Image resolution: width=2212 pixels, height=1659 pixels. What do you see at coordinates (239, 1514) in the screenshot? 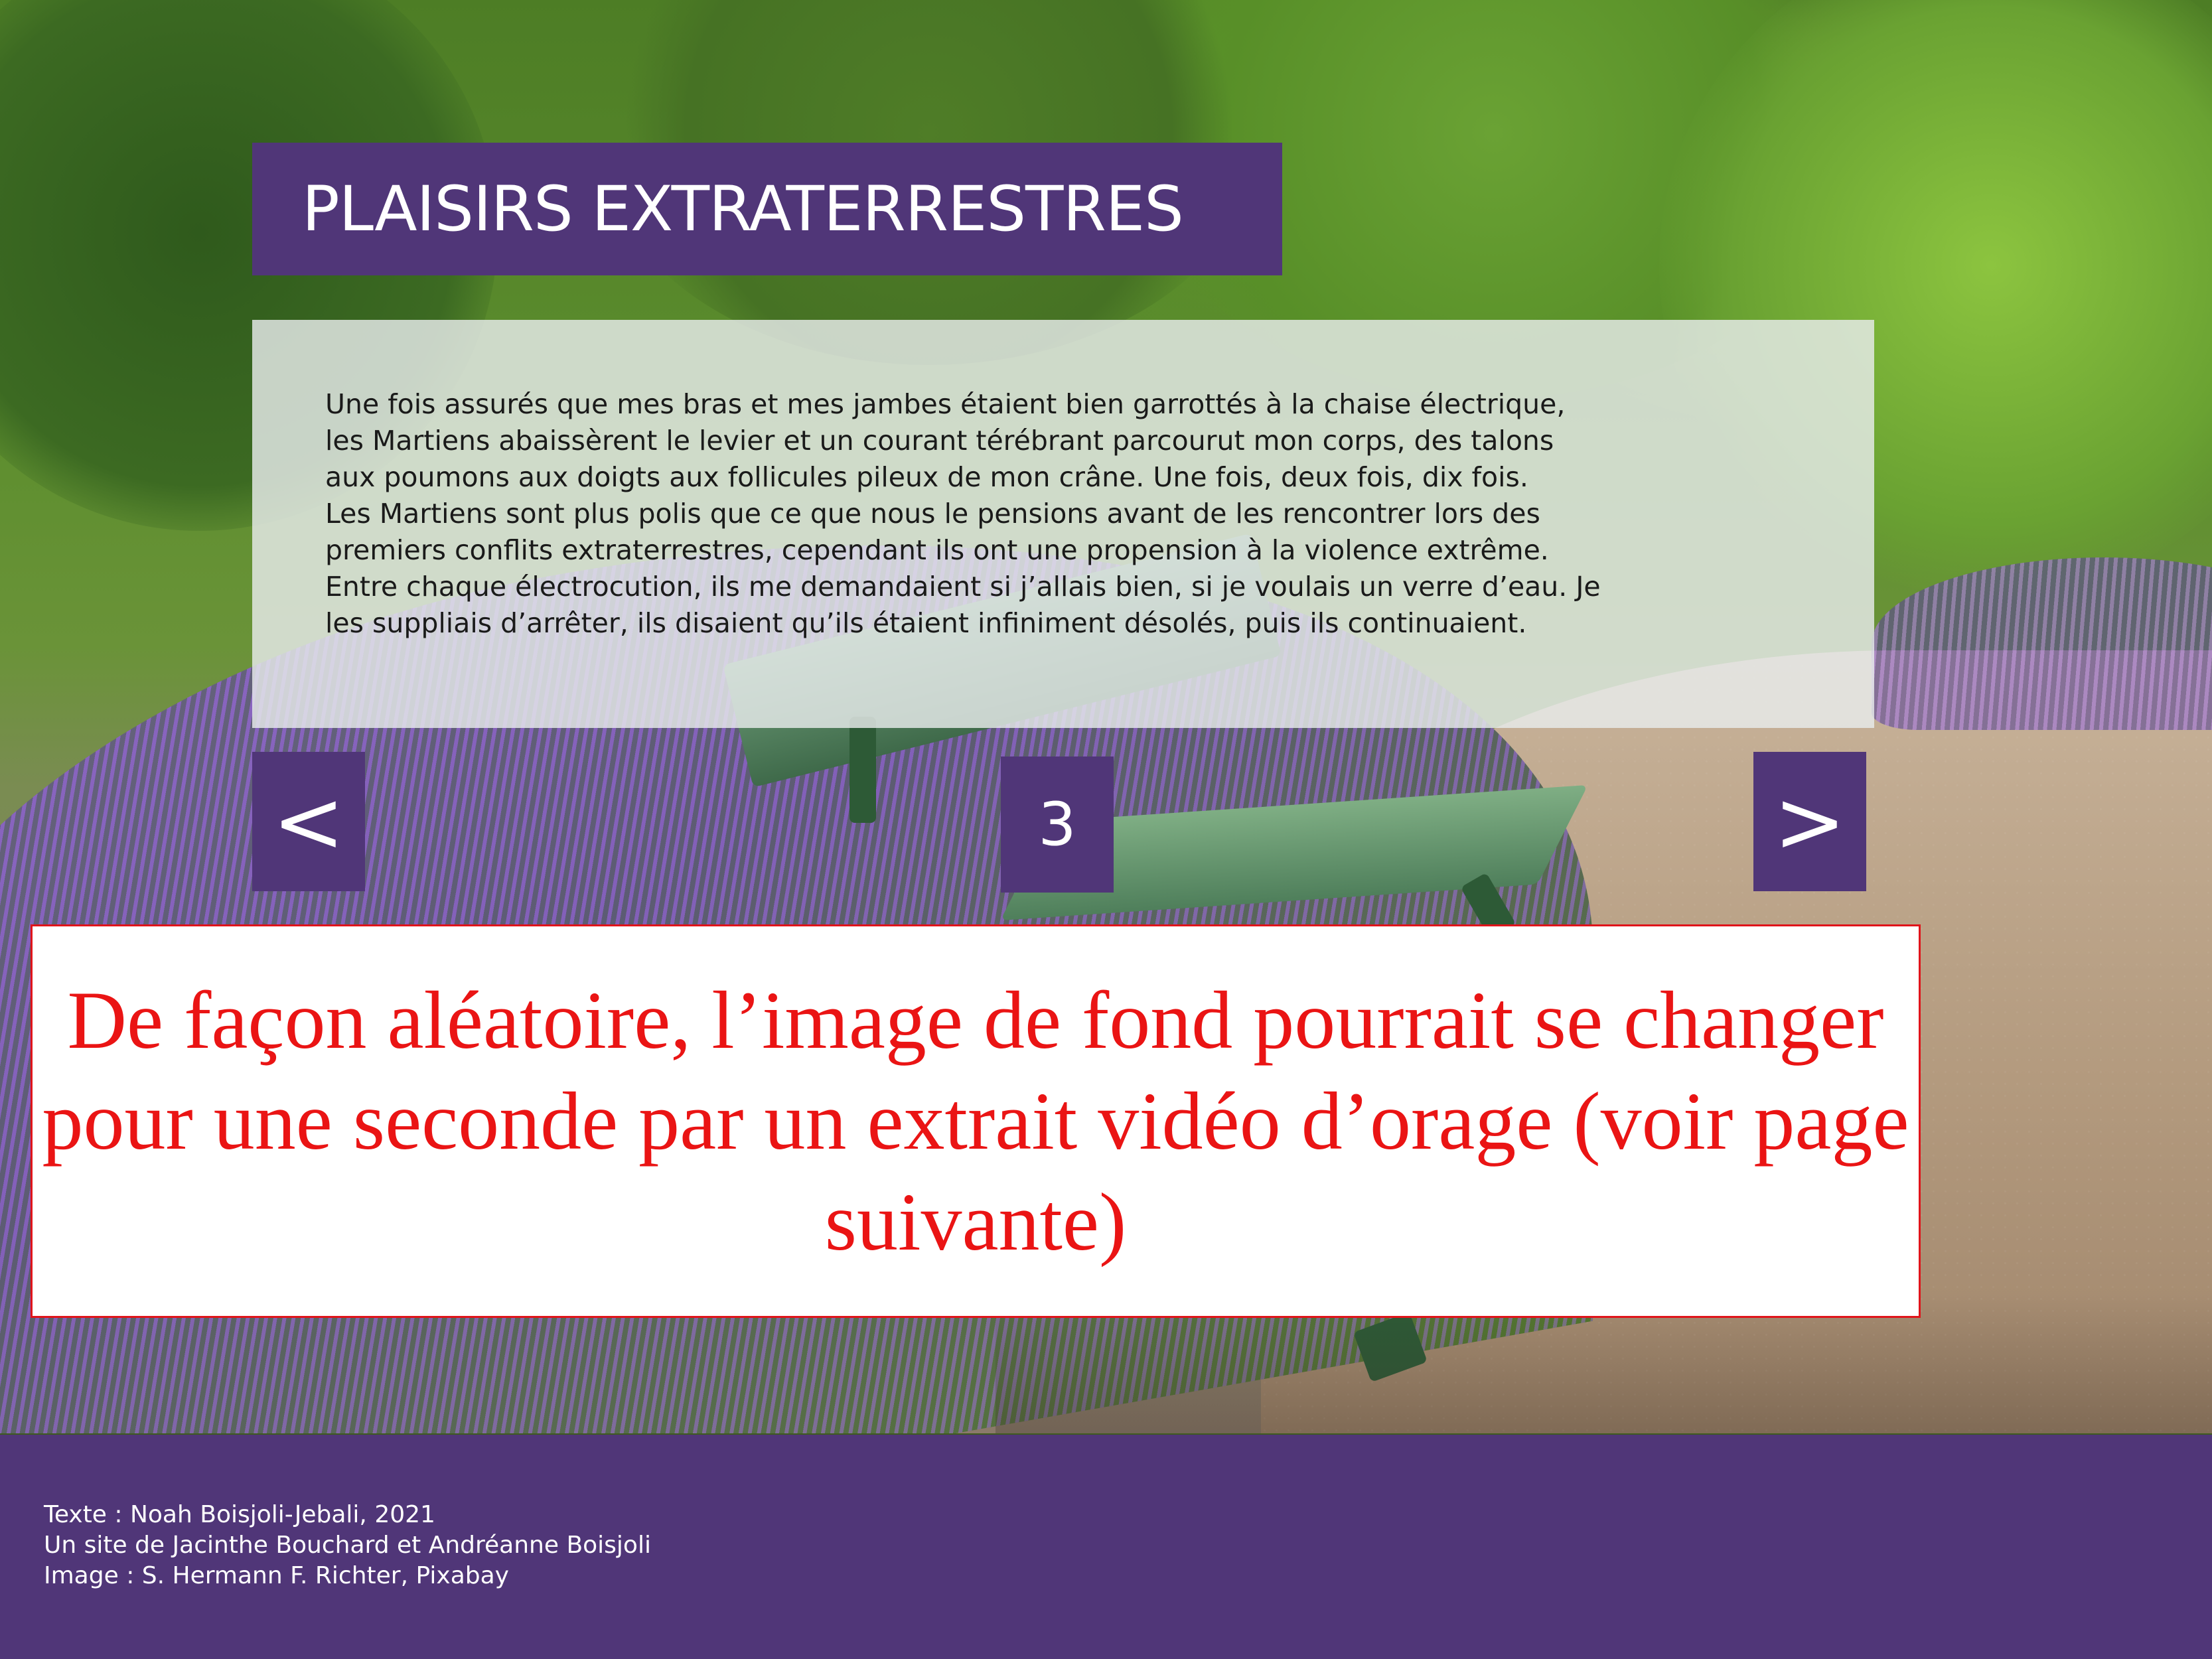
I see `footer-credit-text: Texte : Noah Boisjoli-Jebali, 2021` at bounding box center [239, 1514].